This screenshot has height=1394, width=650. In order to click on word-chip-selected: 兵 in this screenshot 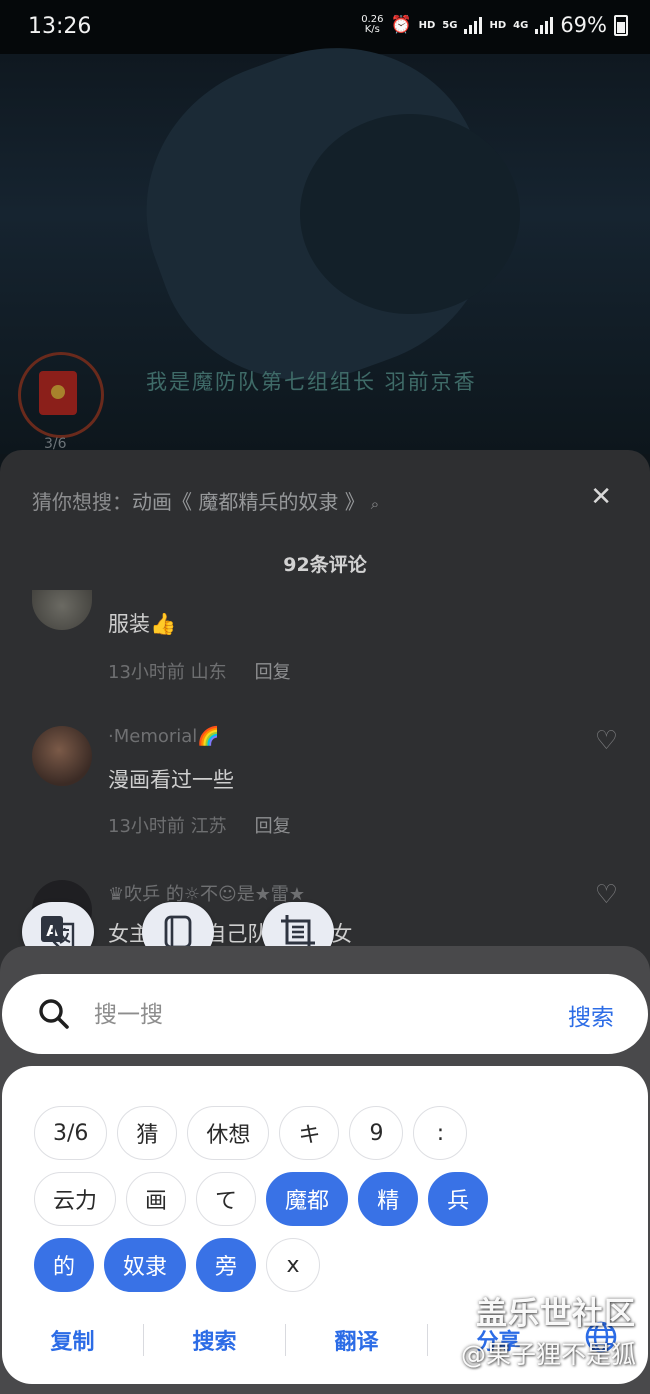, I will do `click(458, 1199)`.